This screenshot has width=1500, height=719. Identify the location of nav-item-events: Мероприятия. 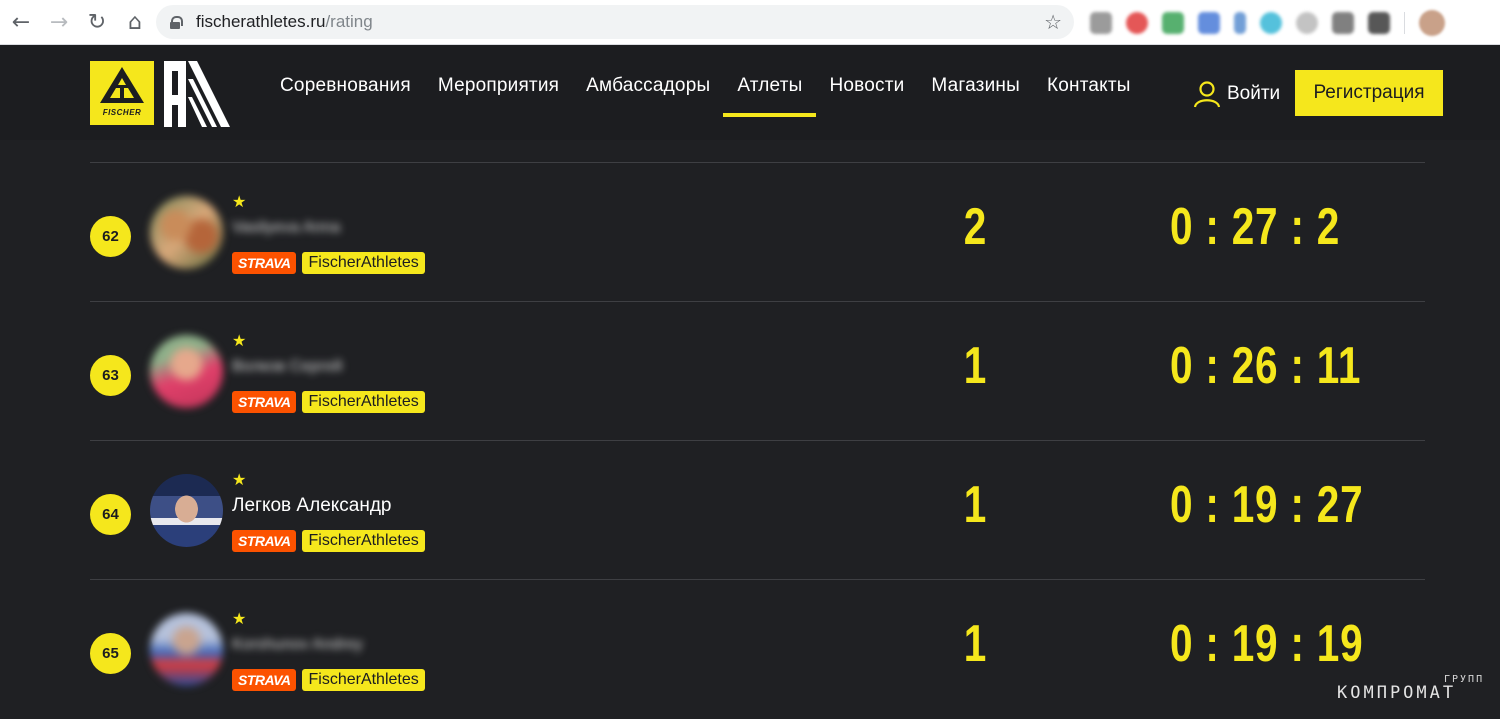
(498, 97).